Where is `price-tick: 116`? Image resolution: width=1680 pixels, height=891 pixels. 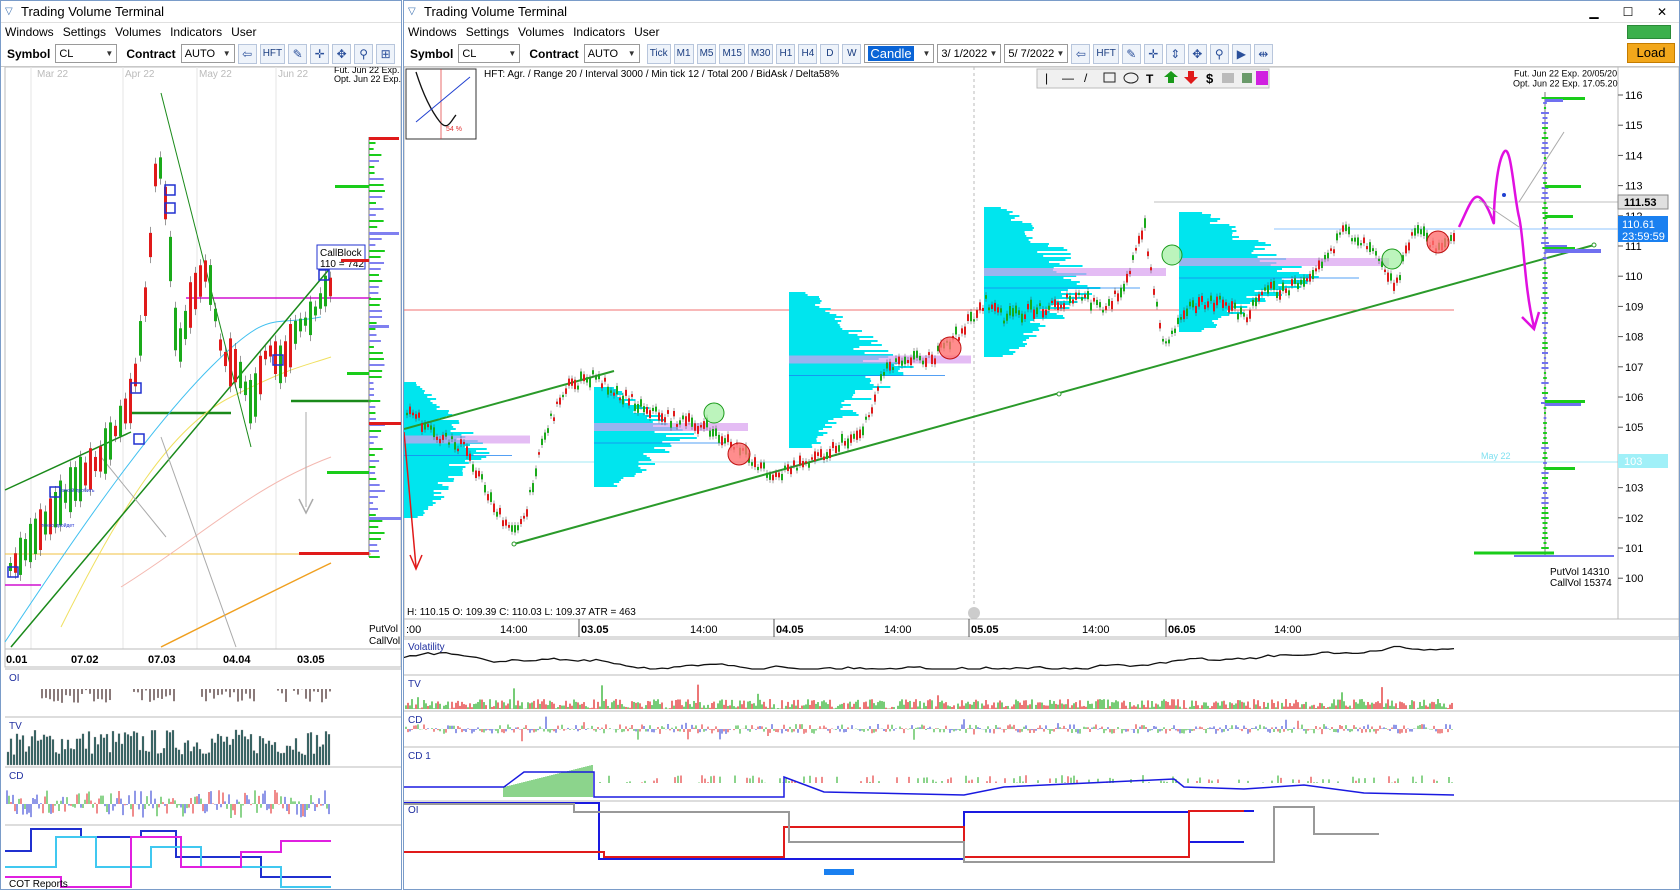 price-tick: 116 is located at coordinates (1634, 96).